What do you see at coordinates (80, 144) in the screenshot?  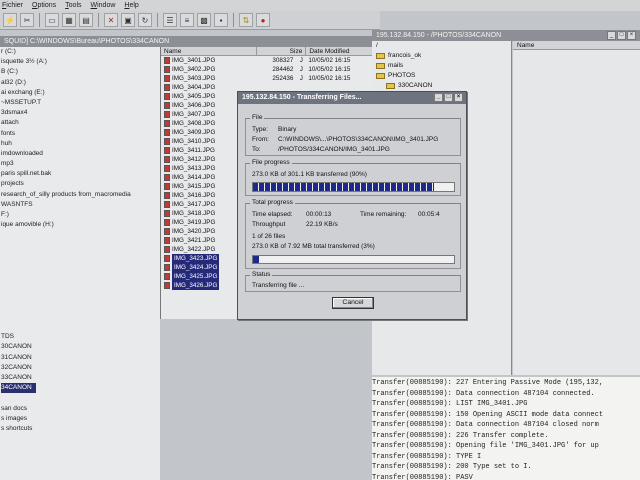 I see `tree-item: huh` at bounding box center [80, 144].